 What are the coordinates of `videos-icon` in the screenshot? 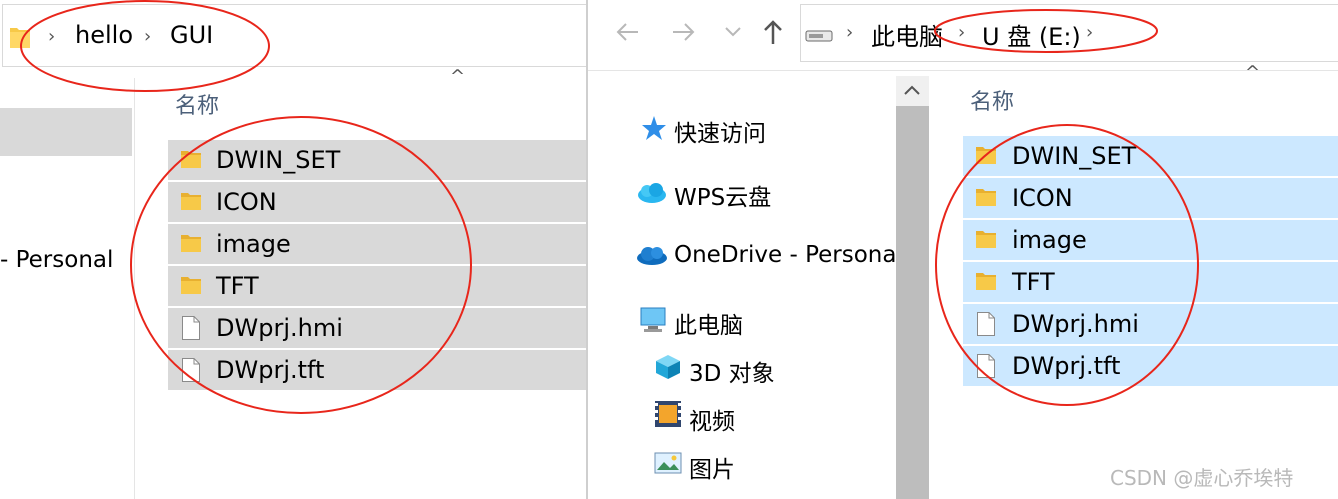 It's located at (668, 414).